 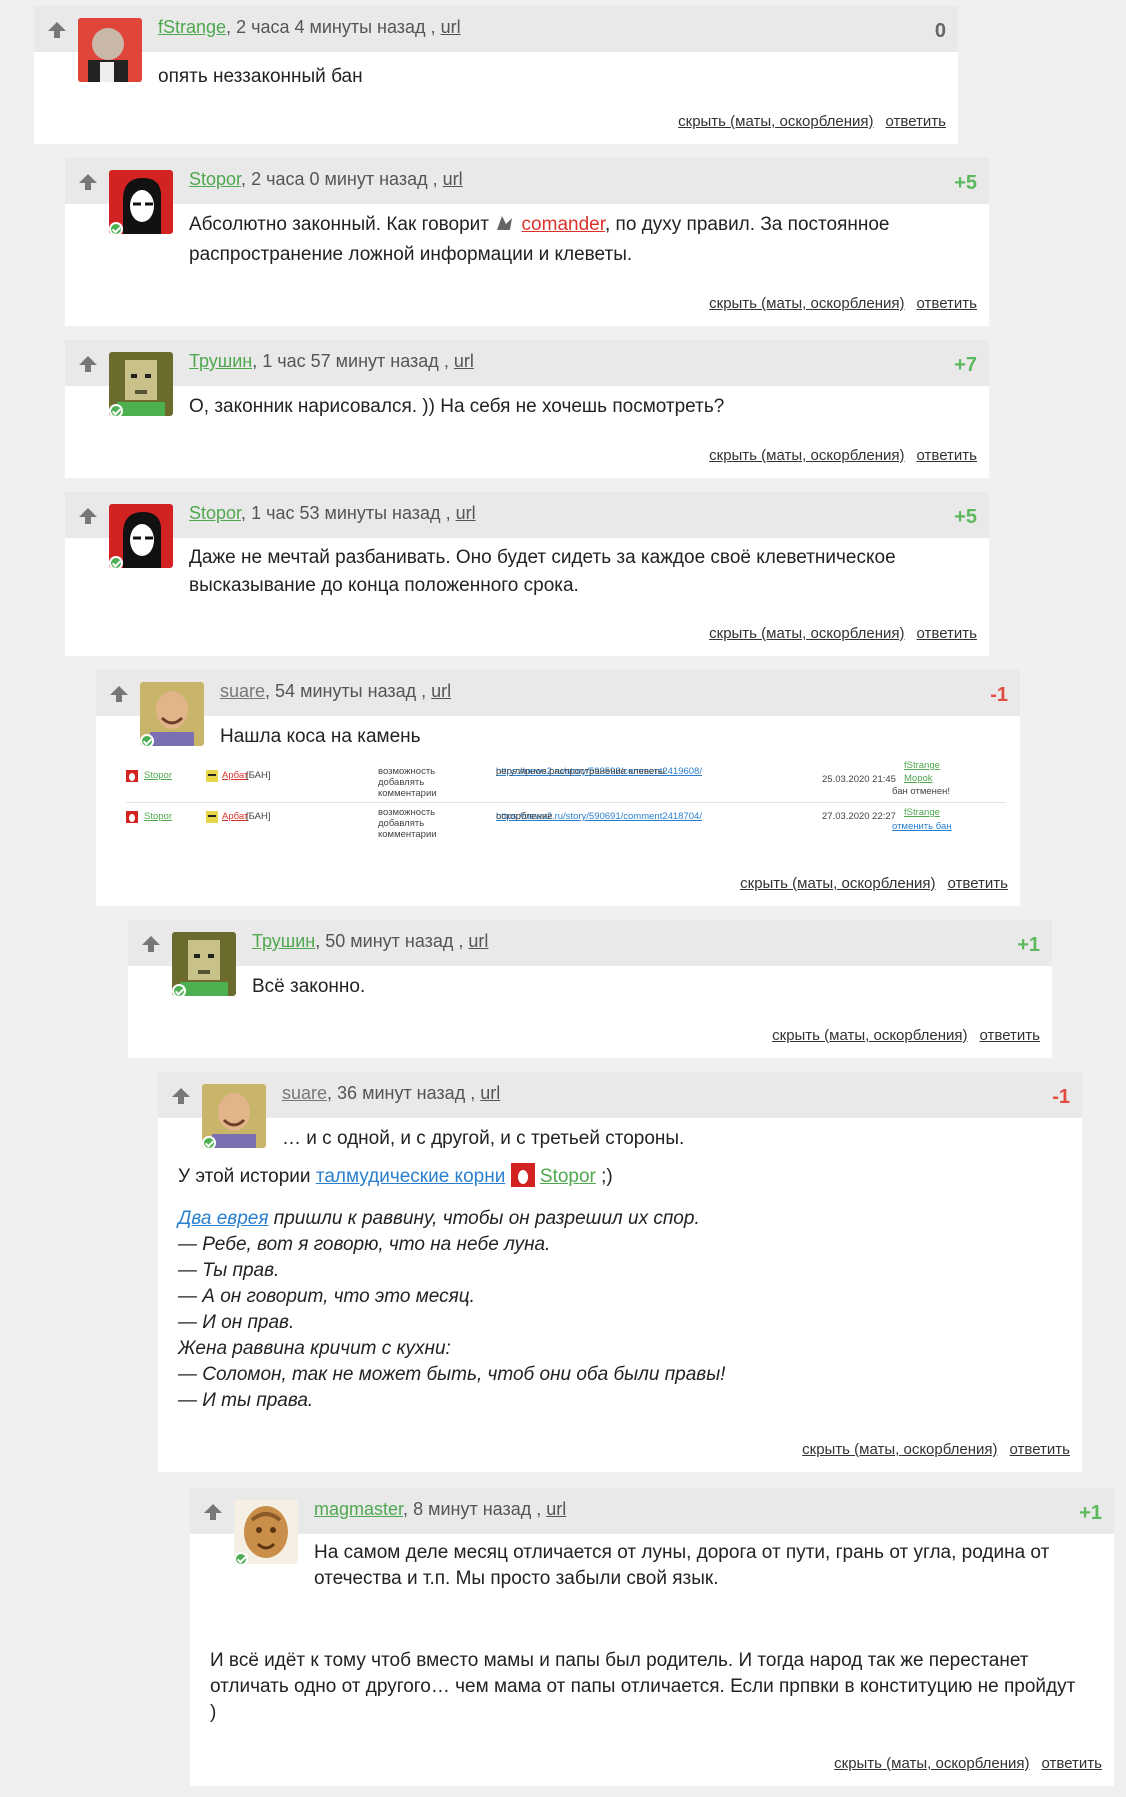 I want to click on comment-text: опять неззаконный бан, so click(x=260, y=76).